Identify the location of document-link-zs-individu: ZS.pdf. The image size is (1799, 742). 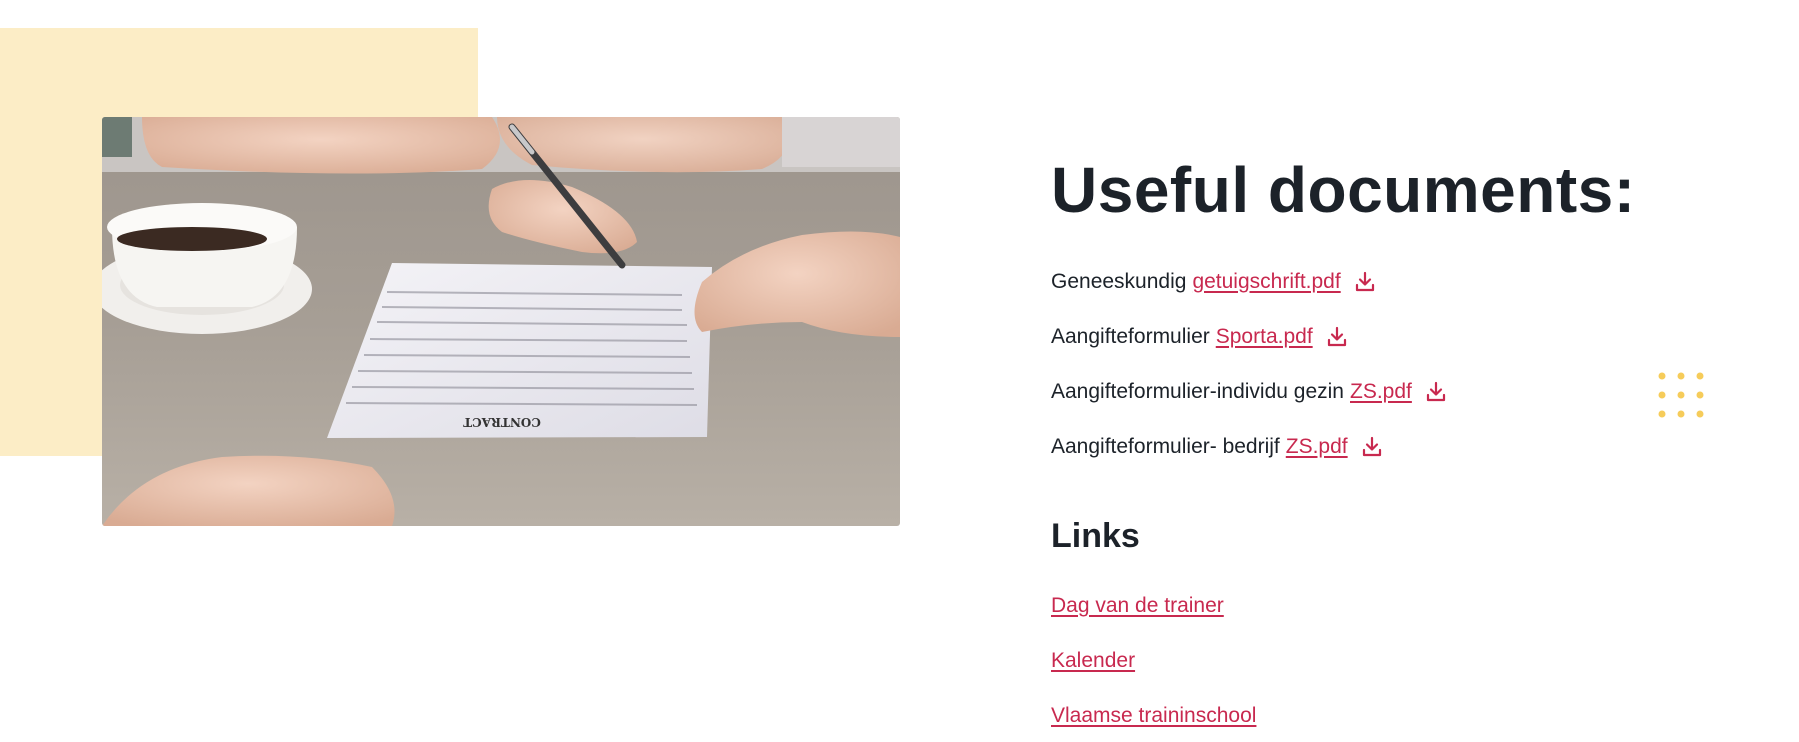
(1381, 392).